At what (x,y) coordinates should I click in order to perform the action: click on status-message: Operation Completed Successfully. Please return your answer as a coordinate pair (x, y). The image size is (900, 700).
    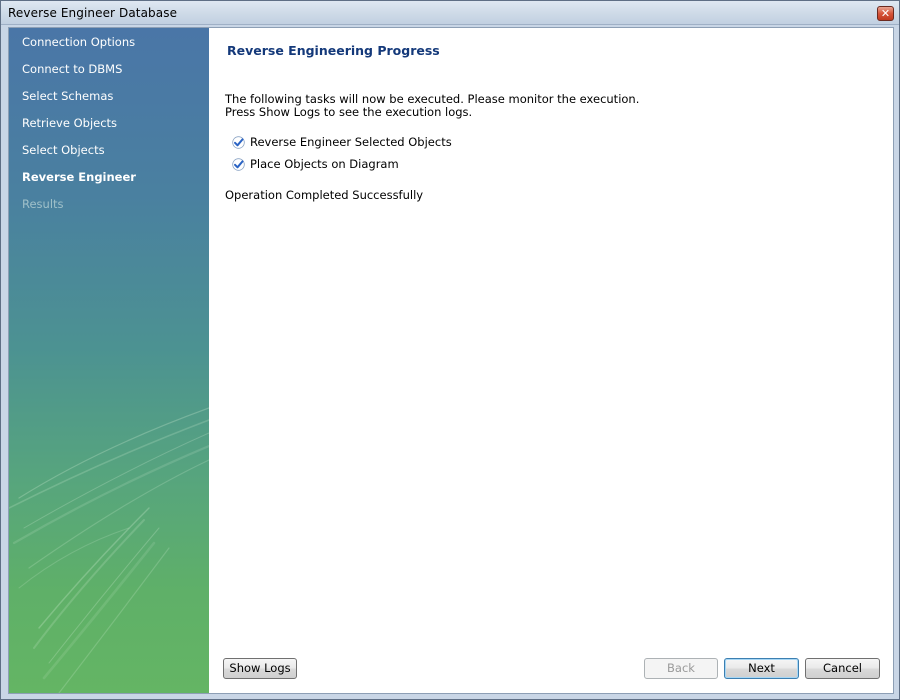
    Looking at the image, I should click on (324, 195).